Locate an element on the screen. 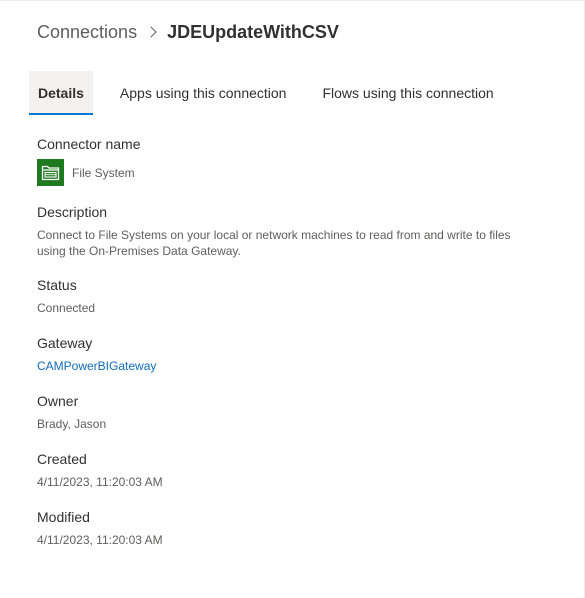  folder-icon is located at coordinates (50, 172).